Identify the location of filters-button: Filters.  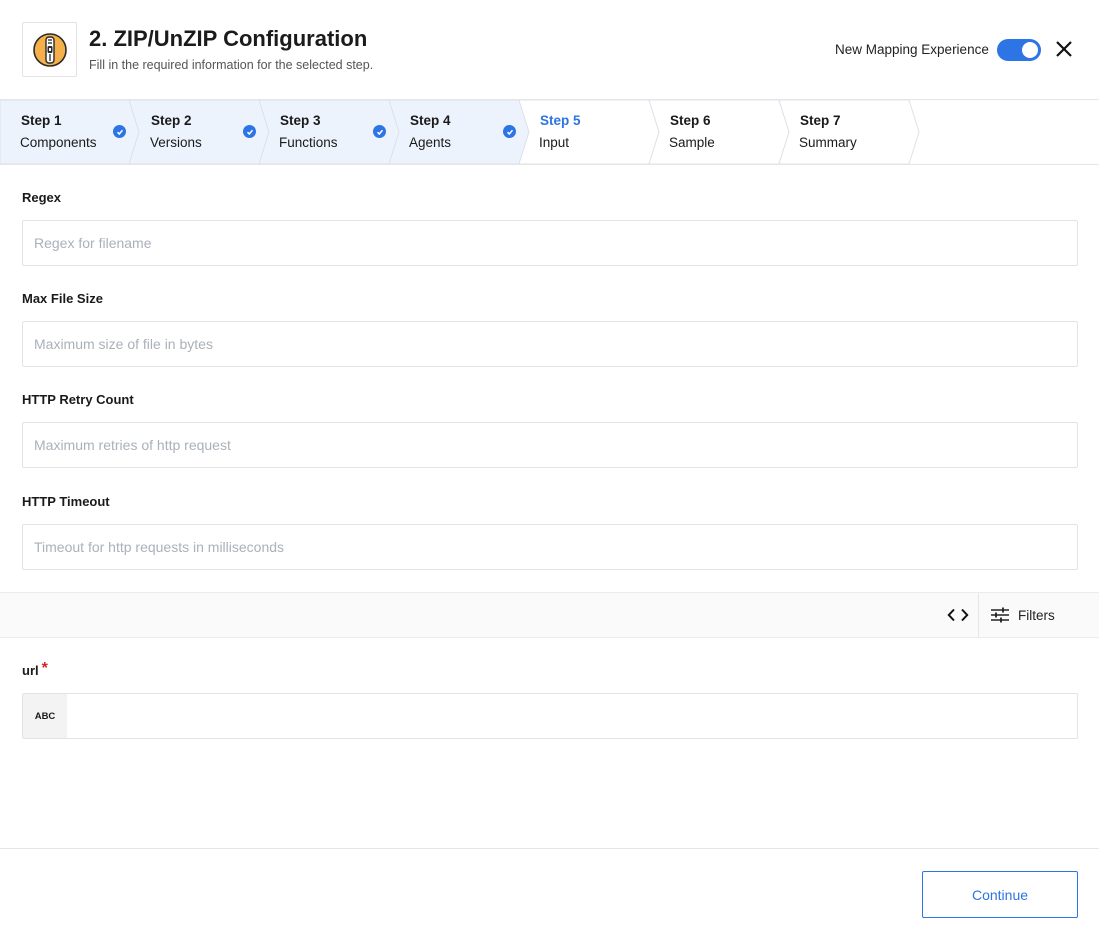
(1030, 615).